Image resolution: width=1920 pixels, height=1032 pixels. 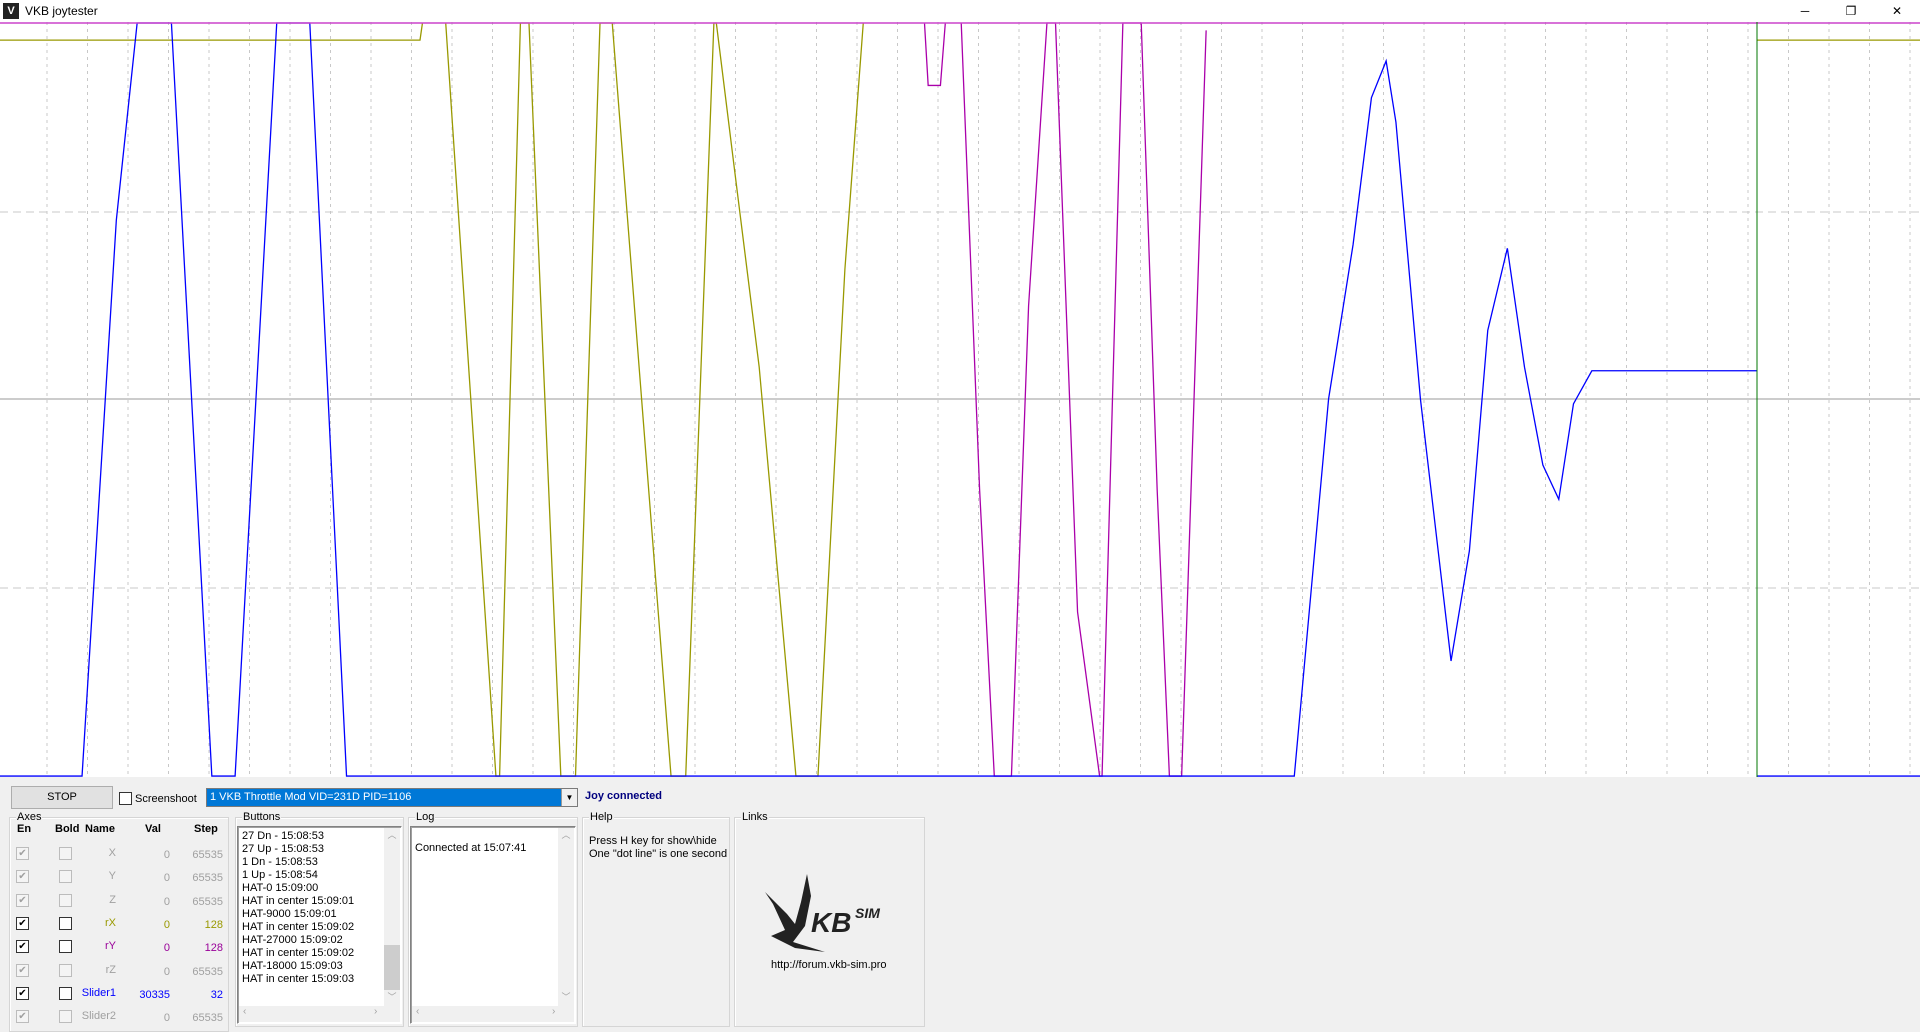 What do you see at coordinates (493, 1014) in the screenshot?
I see `log-hscrollbar: ‹ ›` at bounding box center [493, 1014].